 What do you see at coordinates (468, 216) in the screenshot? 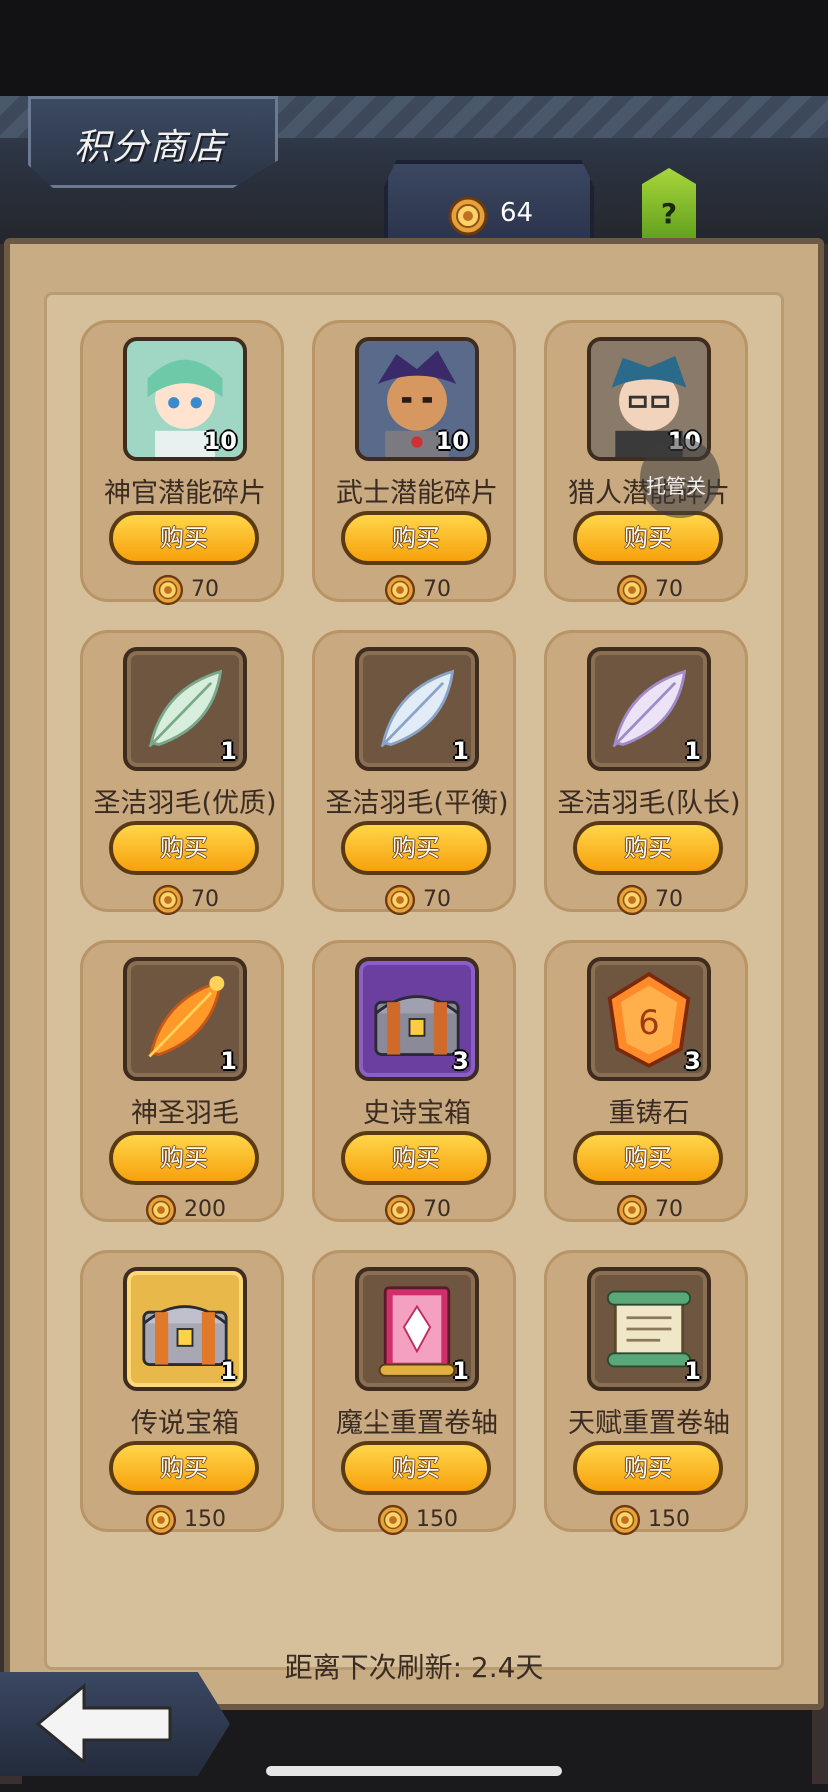
I see `points-medal-icon` at bounding box center [468, 216].